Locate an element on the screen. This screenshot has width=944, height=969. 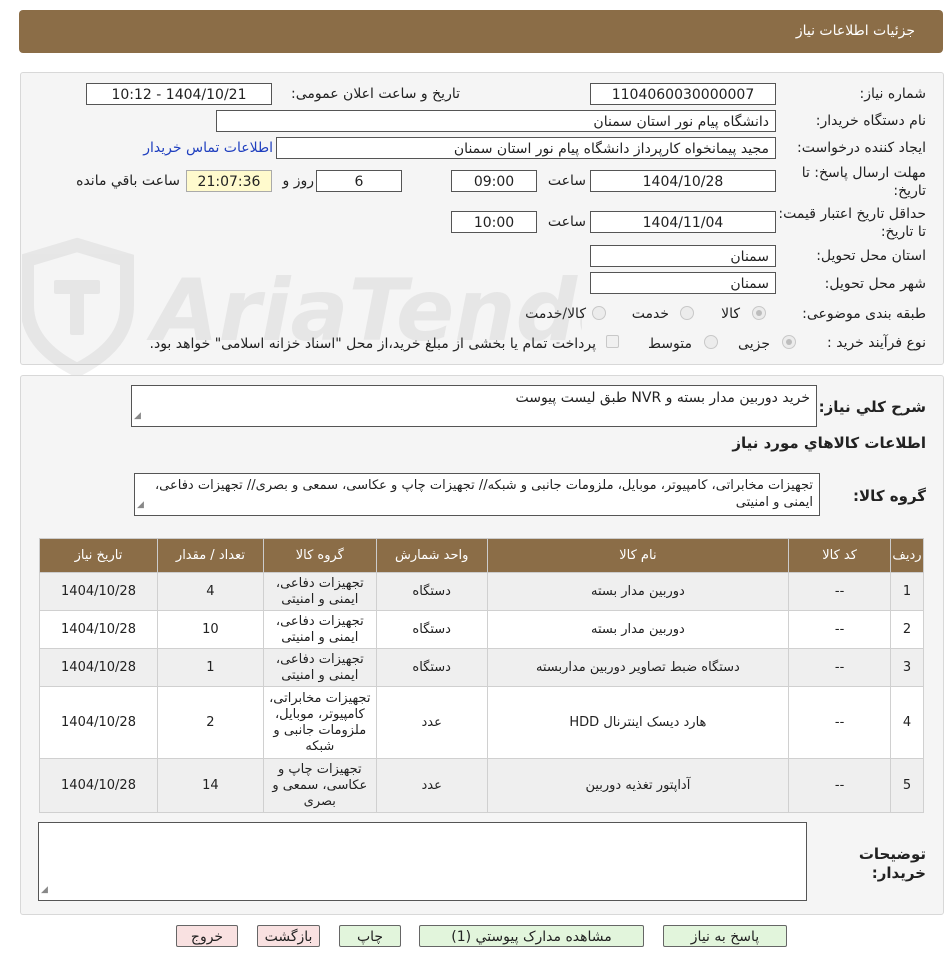
cell-item-name: دستگاه ضبط تصاویر دوربین مداربسته is located at coordinates (638, 667).